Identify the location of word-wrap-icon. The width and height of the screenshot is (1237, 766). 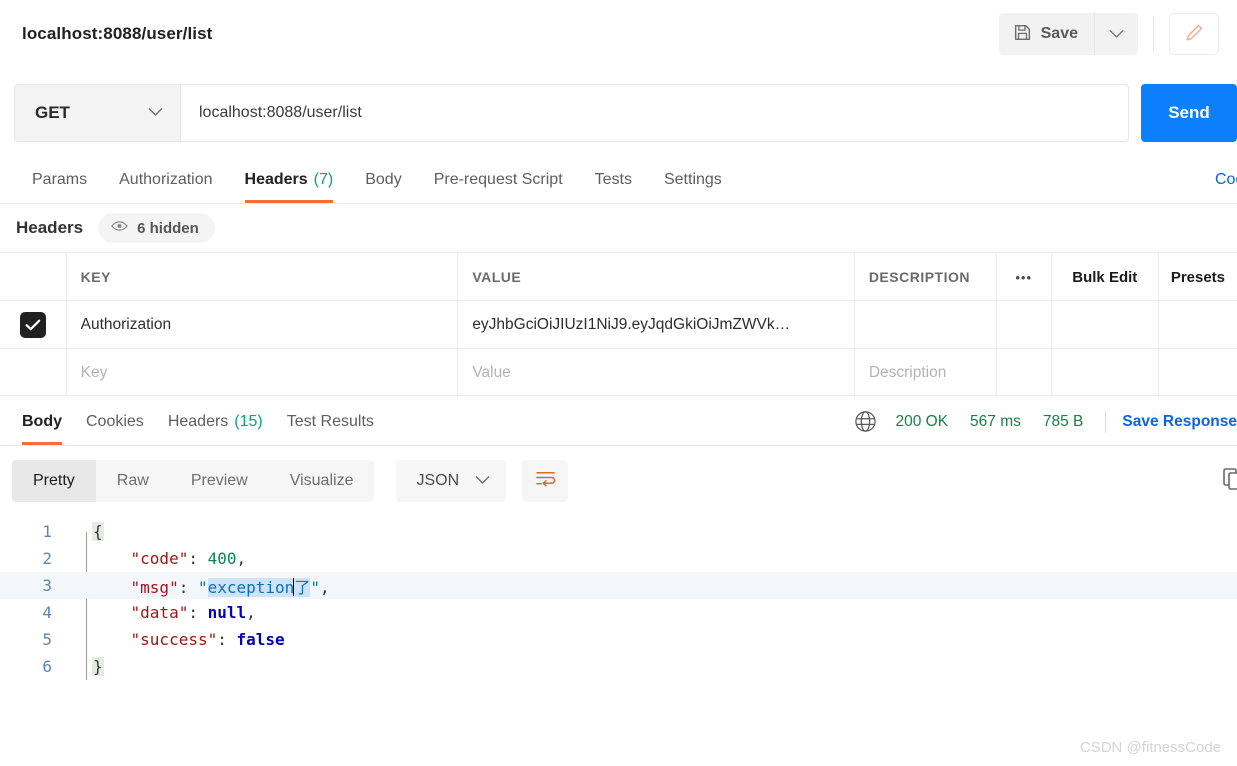
(545, 481).